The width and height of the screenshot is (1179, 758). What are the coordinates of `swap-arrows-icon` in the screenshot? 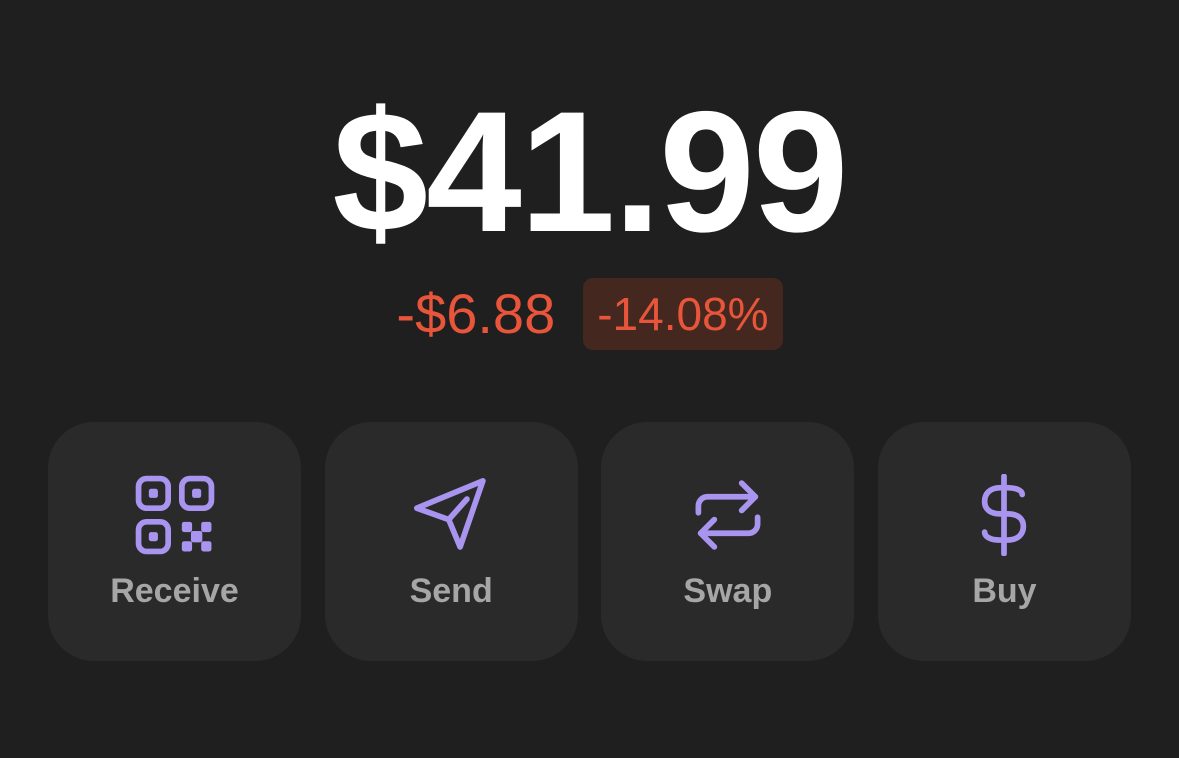 It's located at (728, 515).